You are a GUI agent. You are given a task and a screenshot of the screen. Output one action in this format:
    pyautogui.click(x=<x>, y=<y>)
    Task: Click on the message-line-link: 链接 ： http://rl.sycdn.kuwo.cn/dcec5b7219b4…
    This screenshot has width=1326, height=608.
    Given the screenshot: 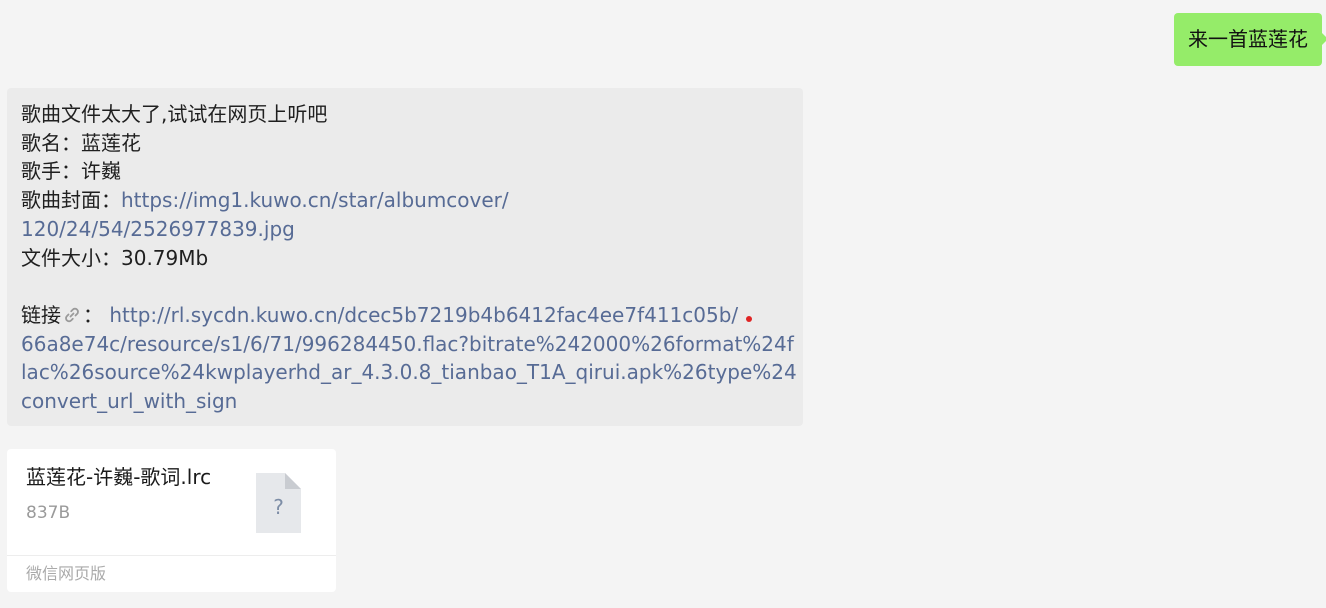 What is the action you would take?
    pyautogui.click(x=405, y=315)
    